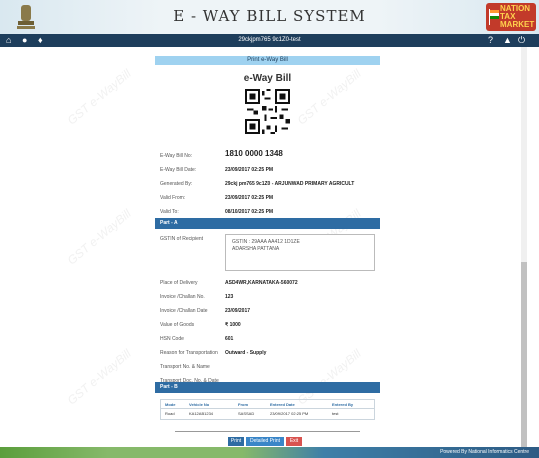 The image size is (539, 458). Describe the element at coordinates (182, 239) in the screenshot. I see `gstin-label: GSTIN of Recipient` at that location.